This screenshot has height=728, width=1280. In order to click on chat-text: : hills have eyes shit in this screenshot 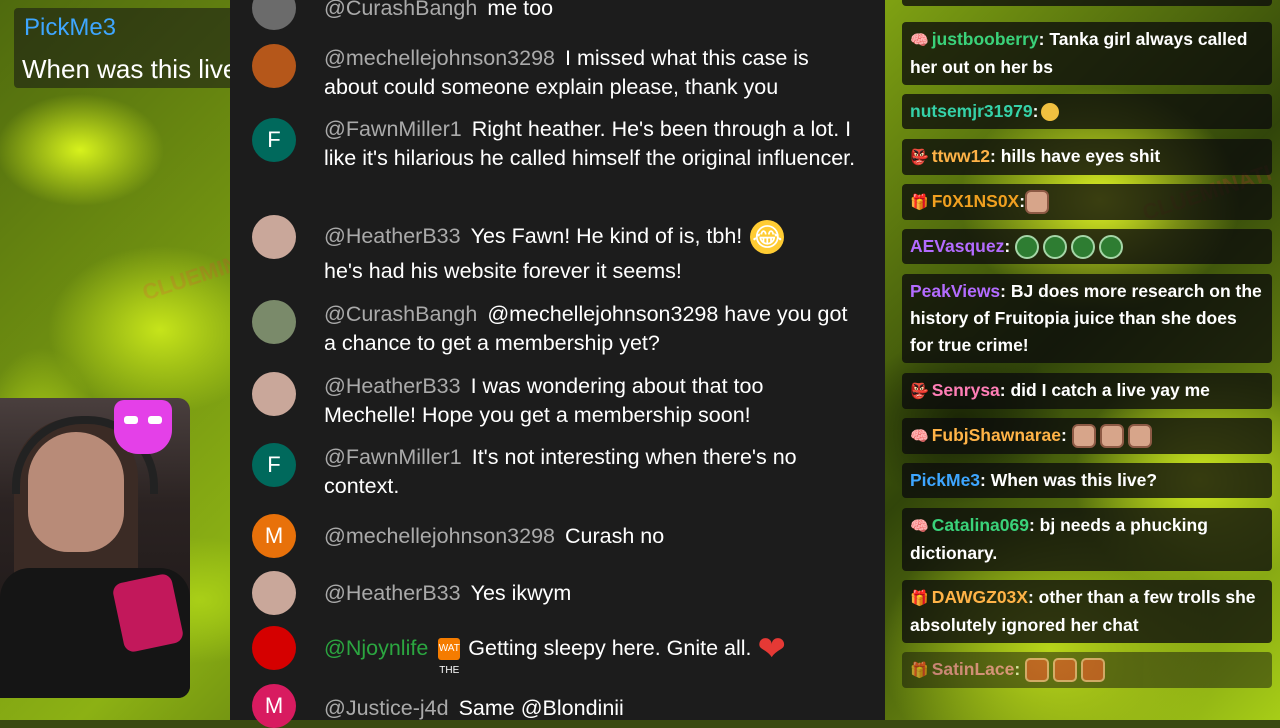, I will do `click(1075, 156)`.